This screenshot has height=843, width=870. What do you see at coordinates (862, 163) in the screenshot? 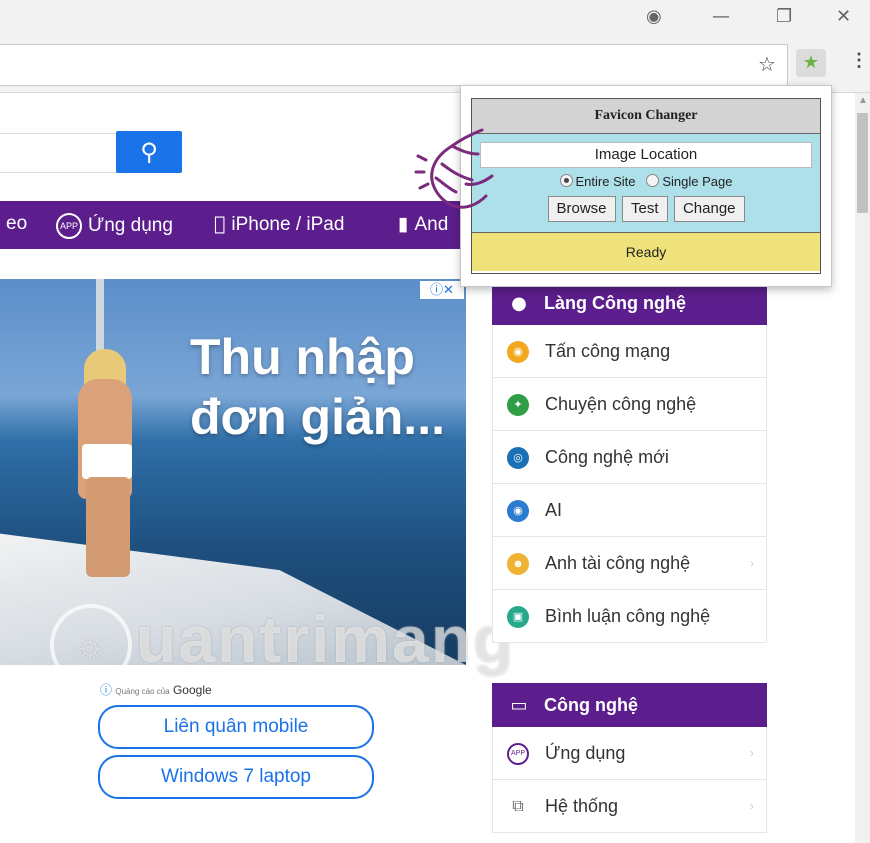
I see `scroll-thumb` at bounding box center [862, 163].